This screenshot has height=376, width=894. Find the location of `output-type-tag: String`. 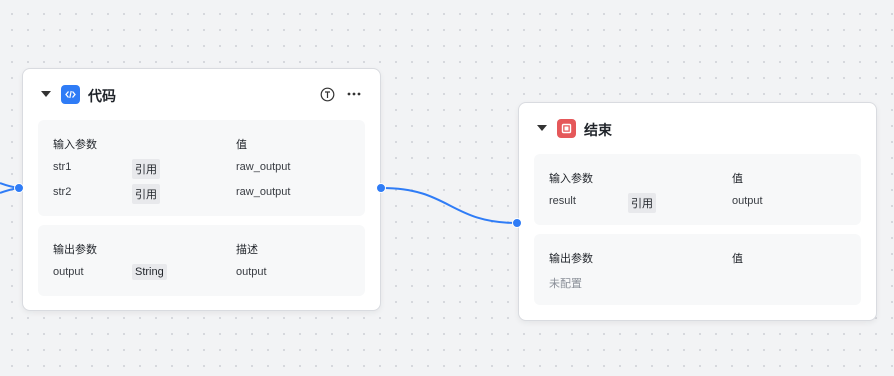

output-type-tag: String is located at coordinates (149, 272).